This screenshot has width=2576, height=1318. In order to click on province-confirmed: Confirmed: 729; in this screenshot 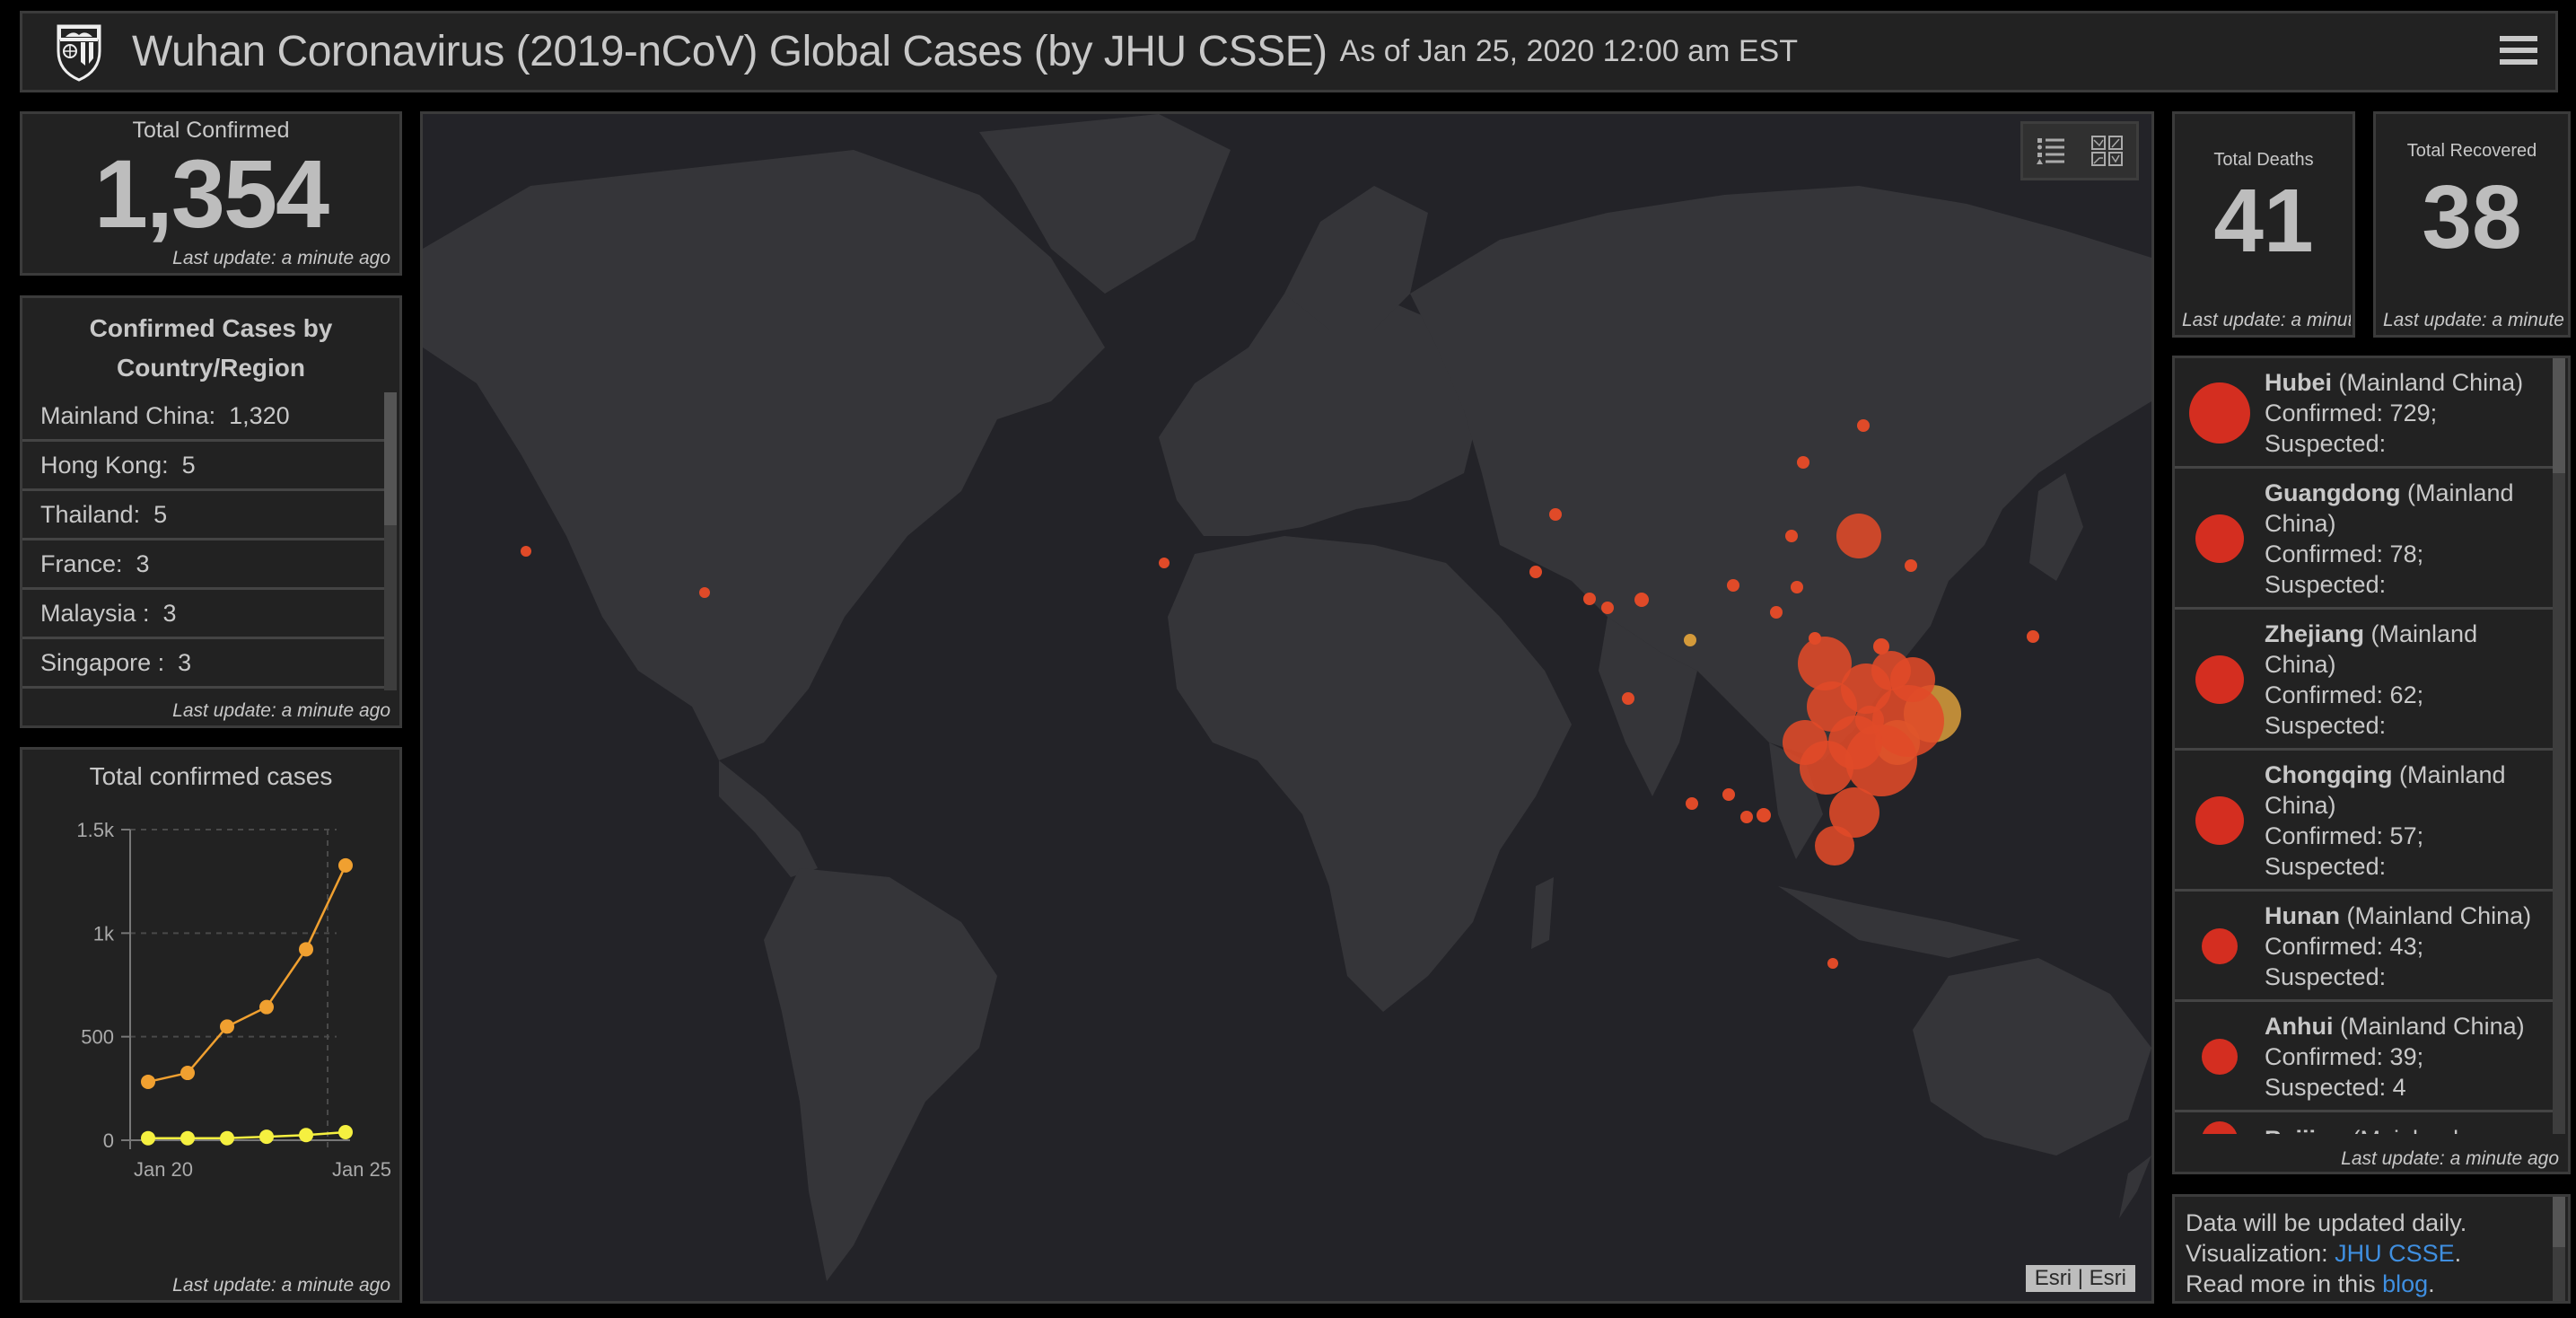, I will do `click(2351, 413)`.